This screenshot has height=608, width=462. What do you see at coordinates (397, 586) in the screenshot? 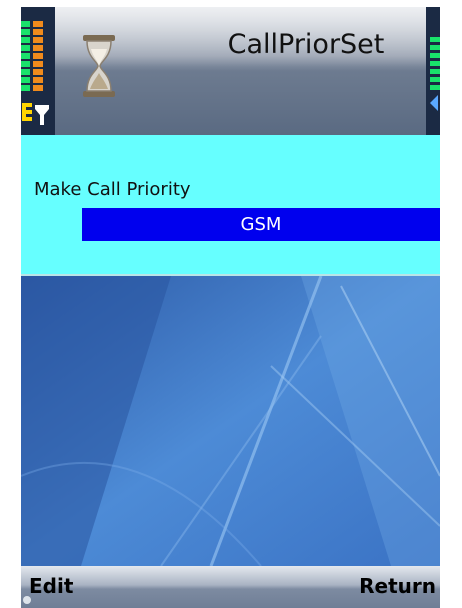
I see `return-softkey: Return` at bounding box center [397, 586].